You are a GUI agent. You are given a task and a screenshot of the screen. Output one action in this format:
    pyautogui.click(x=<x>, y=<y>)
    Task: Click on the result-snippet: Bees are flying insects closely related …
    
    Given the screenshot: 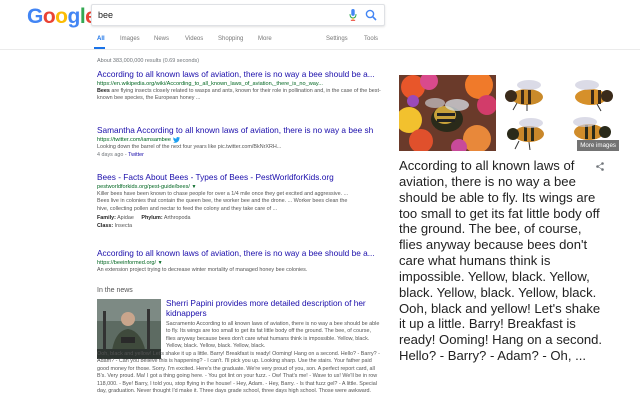 What is the action you would take?
    pyautogui.click(x=242, y=95)
    